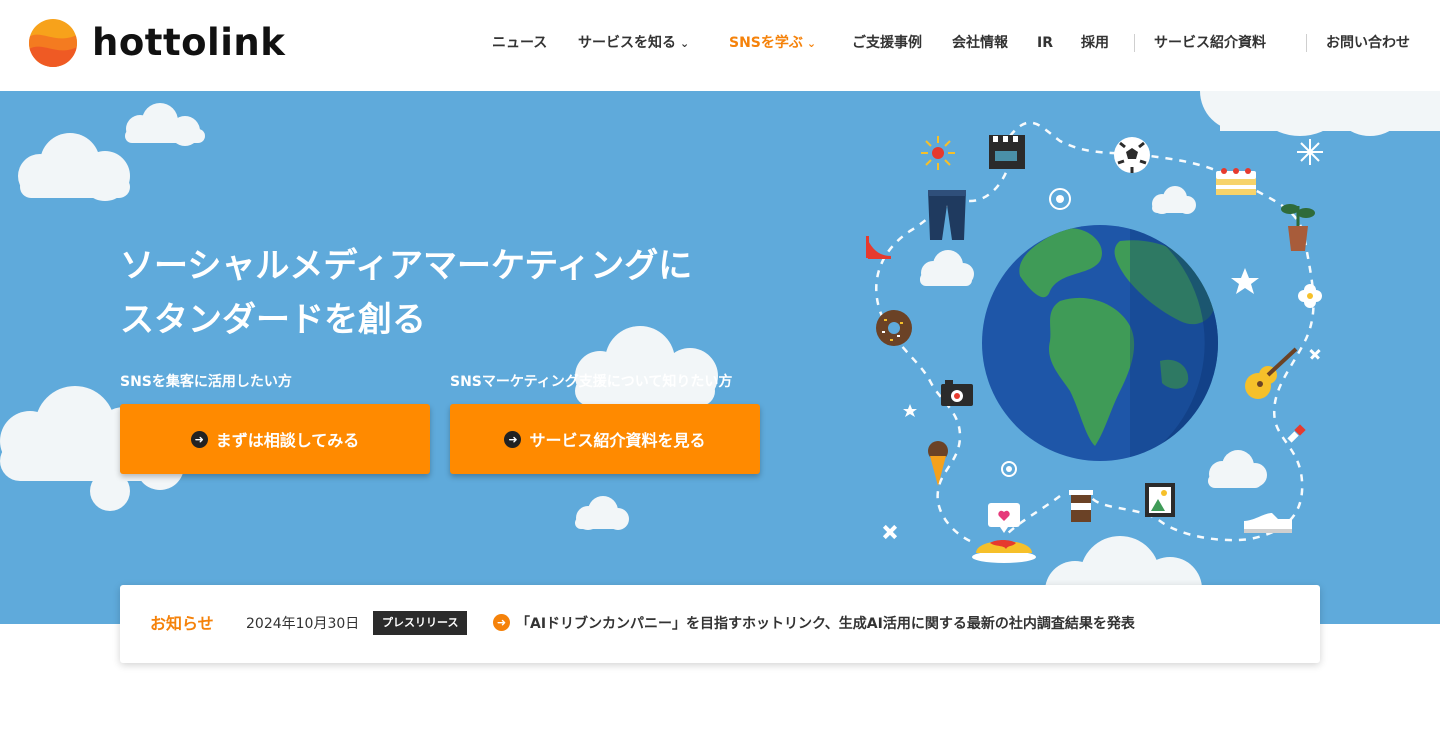 This screenshot has width=1440, height=739. What do you see at coordinates (957, 393) in the screenshot?
I see `camera-icon` at bounding box center [957, 393].